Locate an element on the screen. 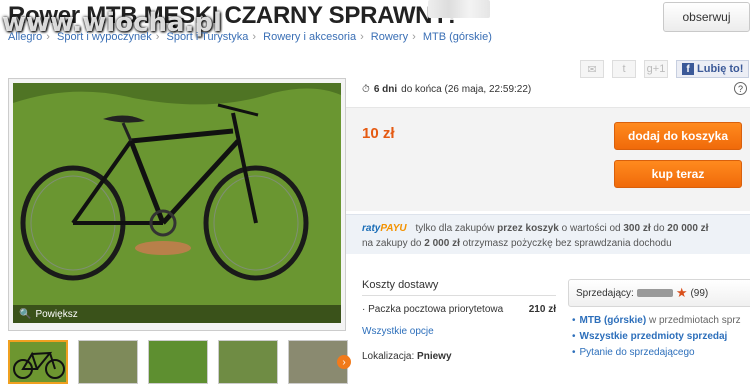 This screenshot has height=390, width=750. star-icon: ★ is located at coordinates (681, 292).